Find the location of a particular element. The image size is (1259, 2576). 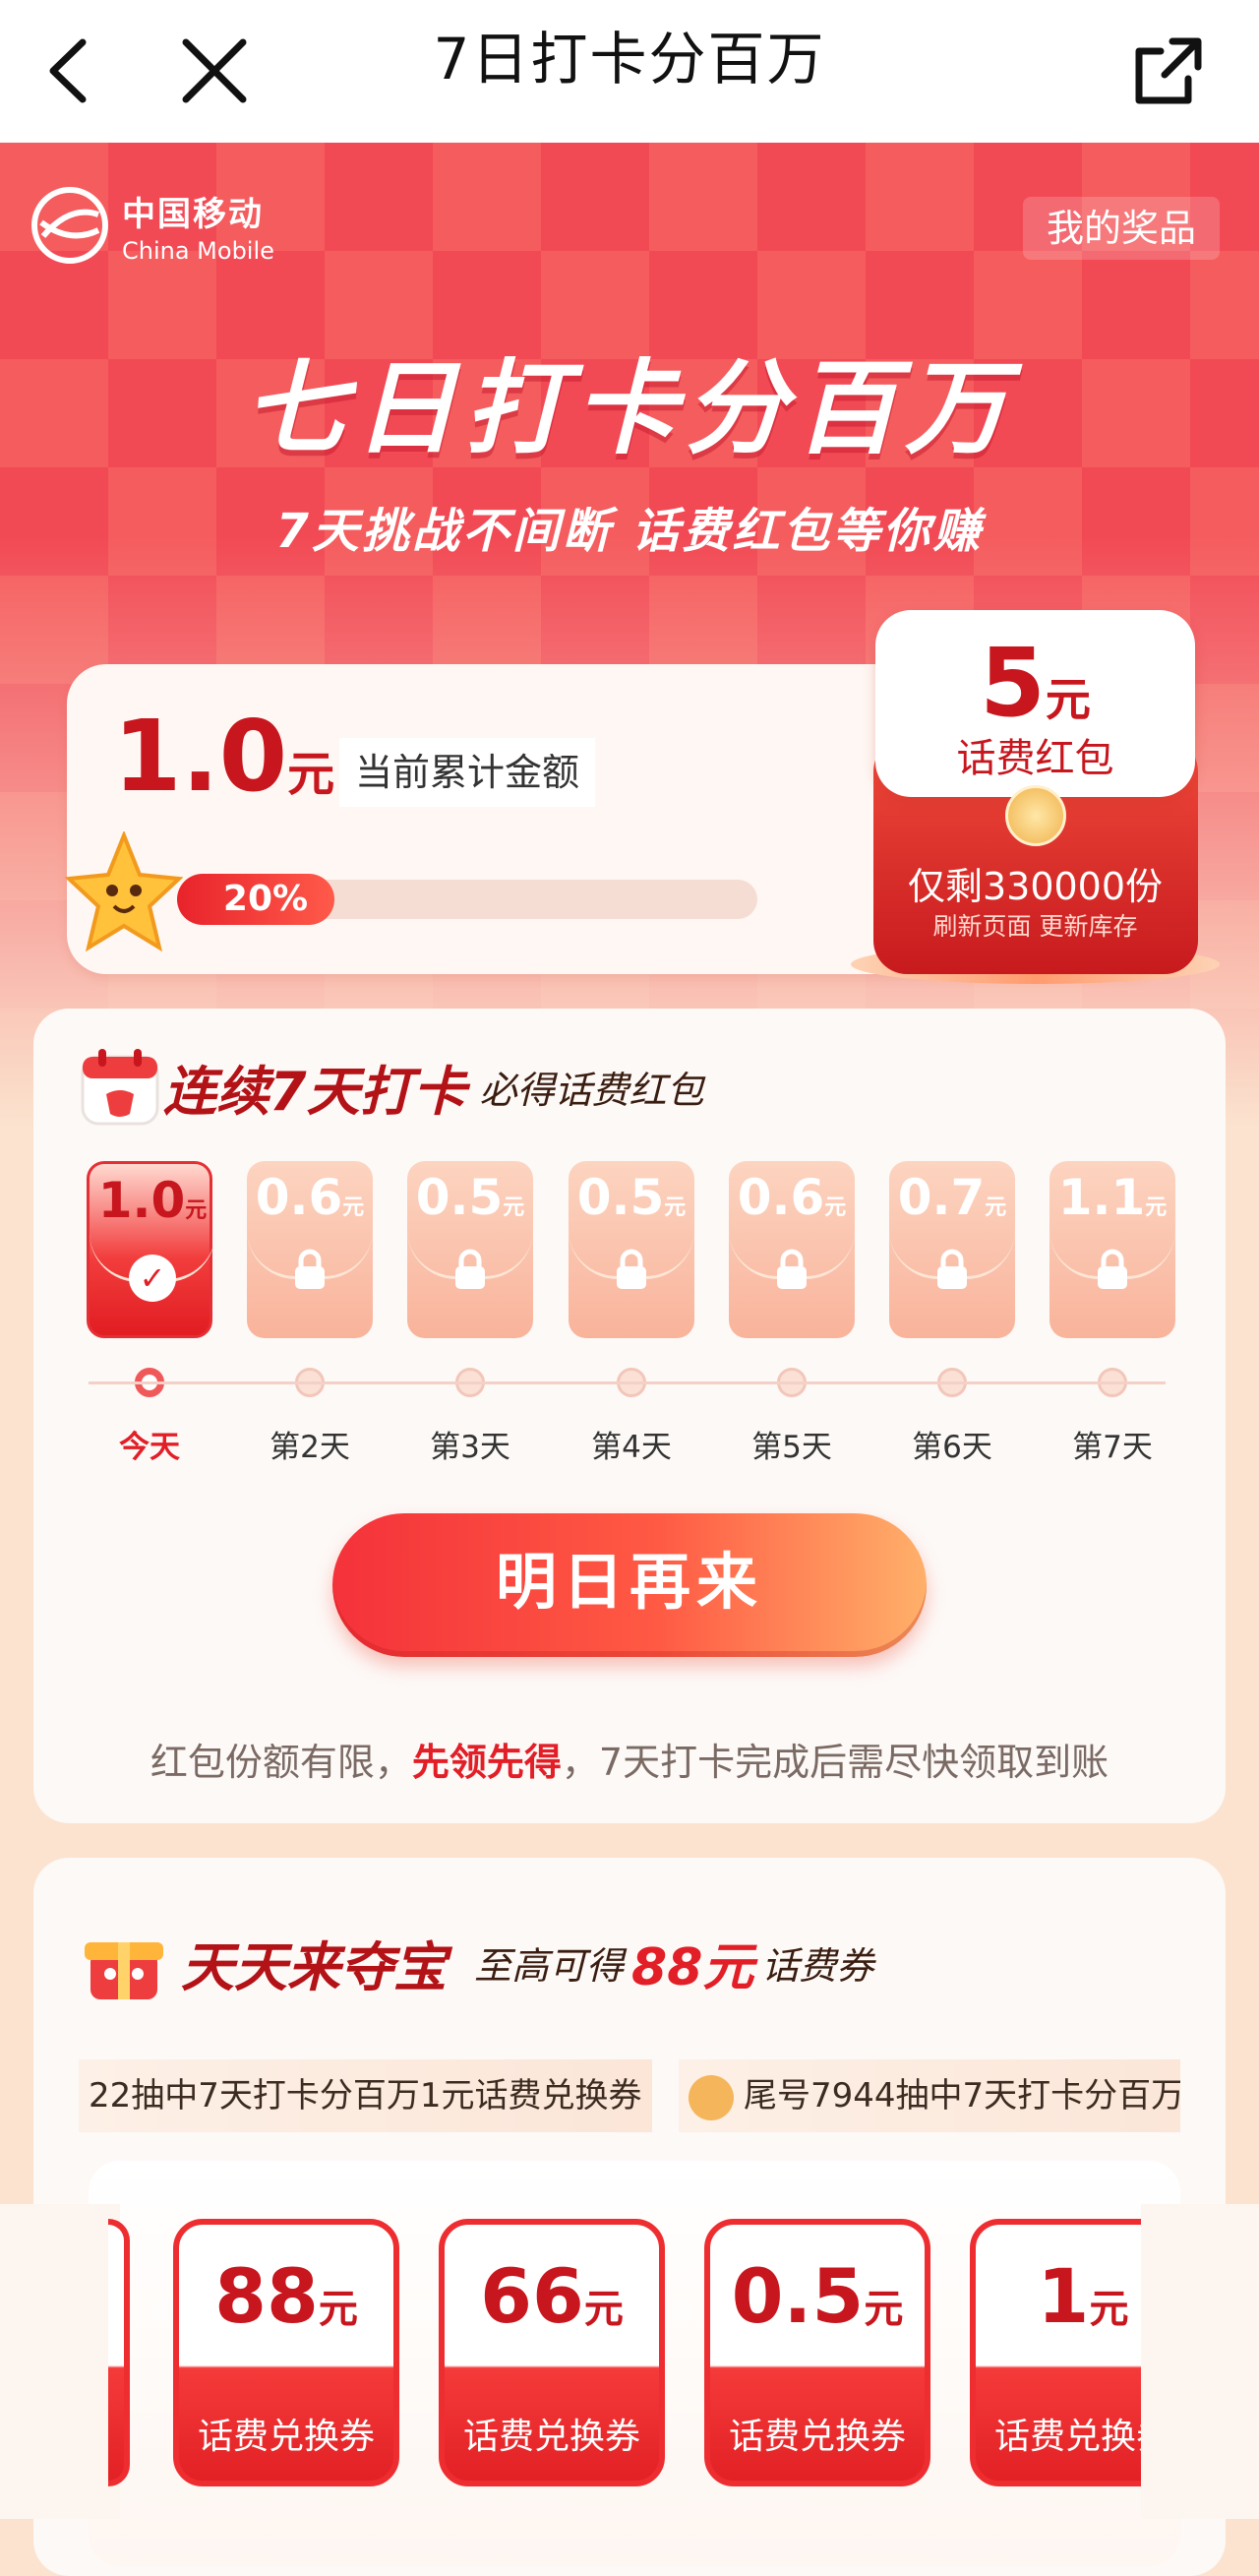

day-label: 第4天 is located at coordinates (631, 1447).